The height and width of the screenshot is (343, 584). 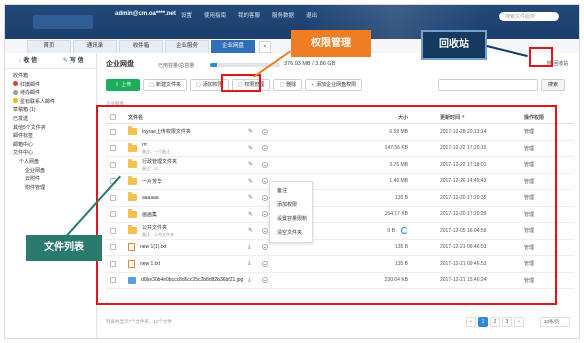 I want to click on quota-value: 376.93 MB / 3.86 GB, so click(x=310, y=64).